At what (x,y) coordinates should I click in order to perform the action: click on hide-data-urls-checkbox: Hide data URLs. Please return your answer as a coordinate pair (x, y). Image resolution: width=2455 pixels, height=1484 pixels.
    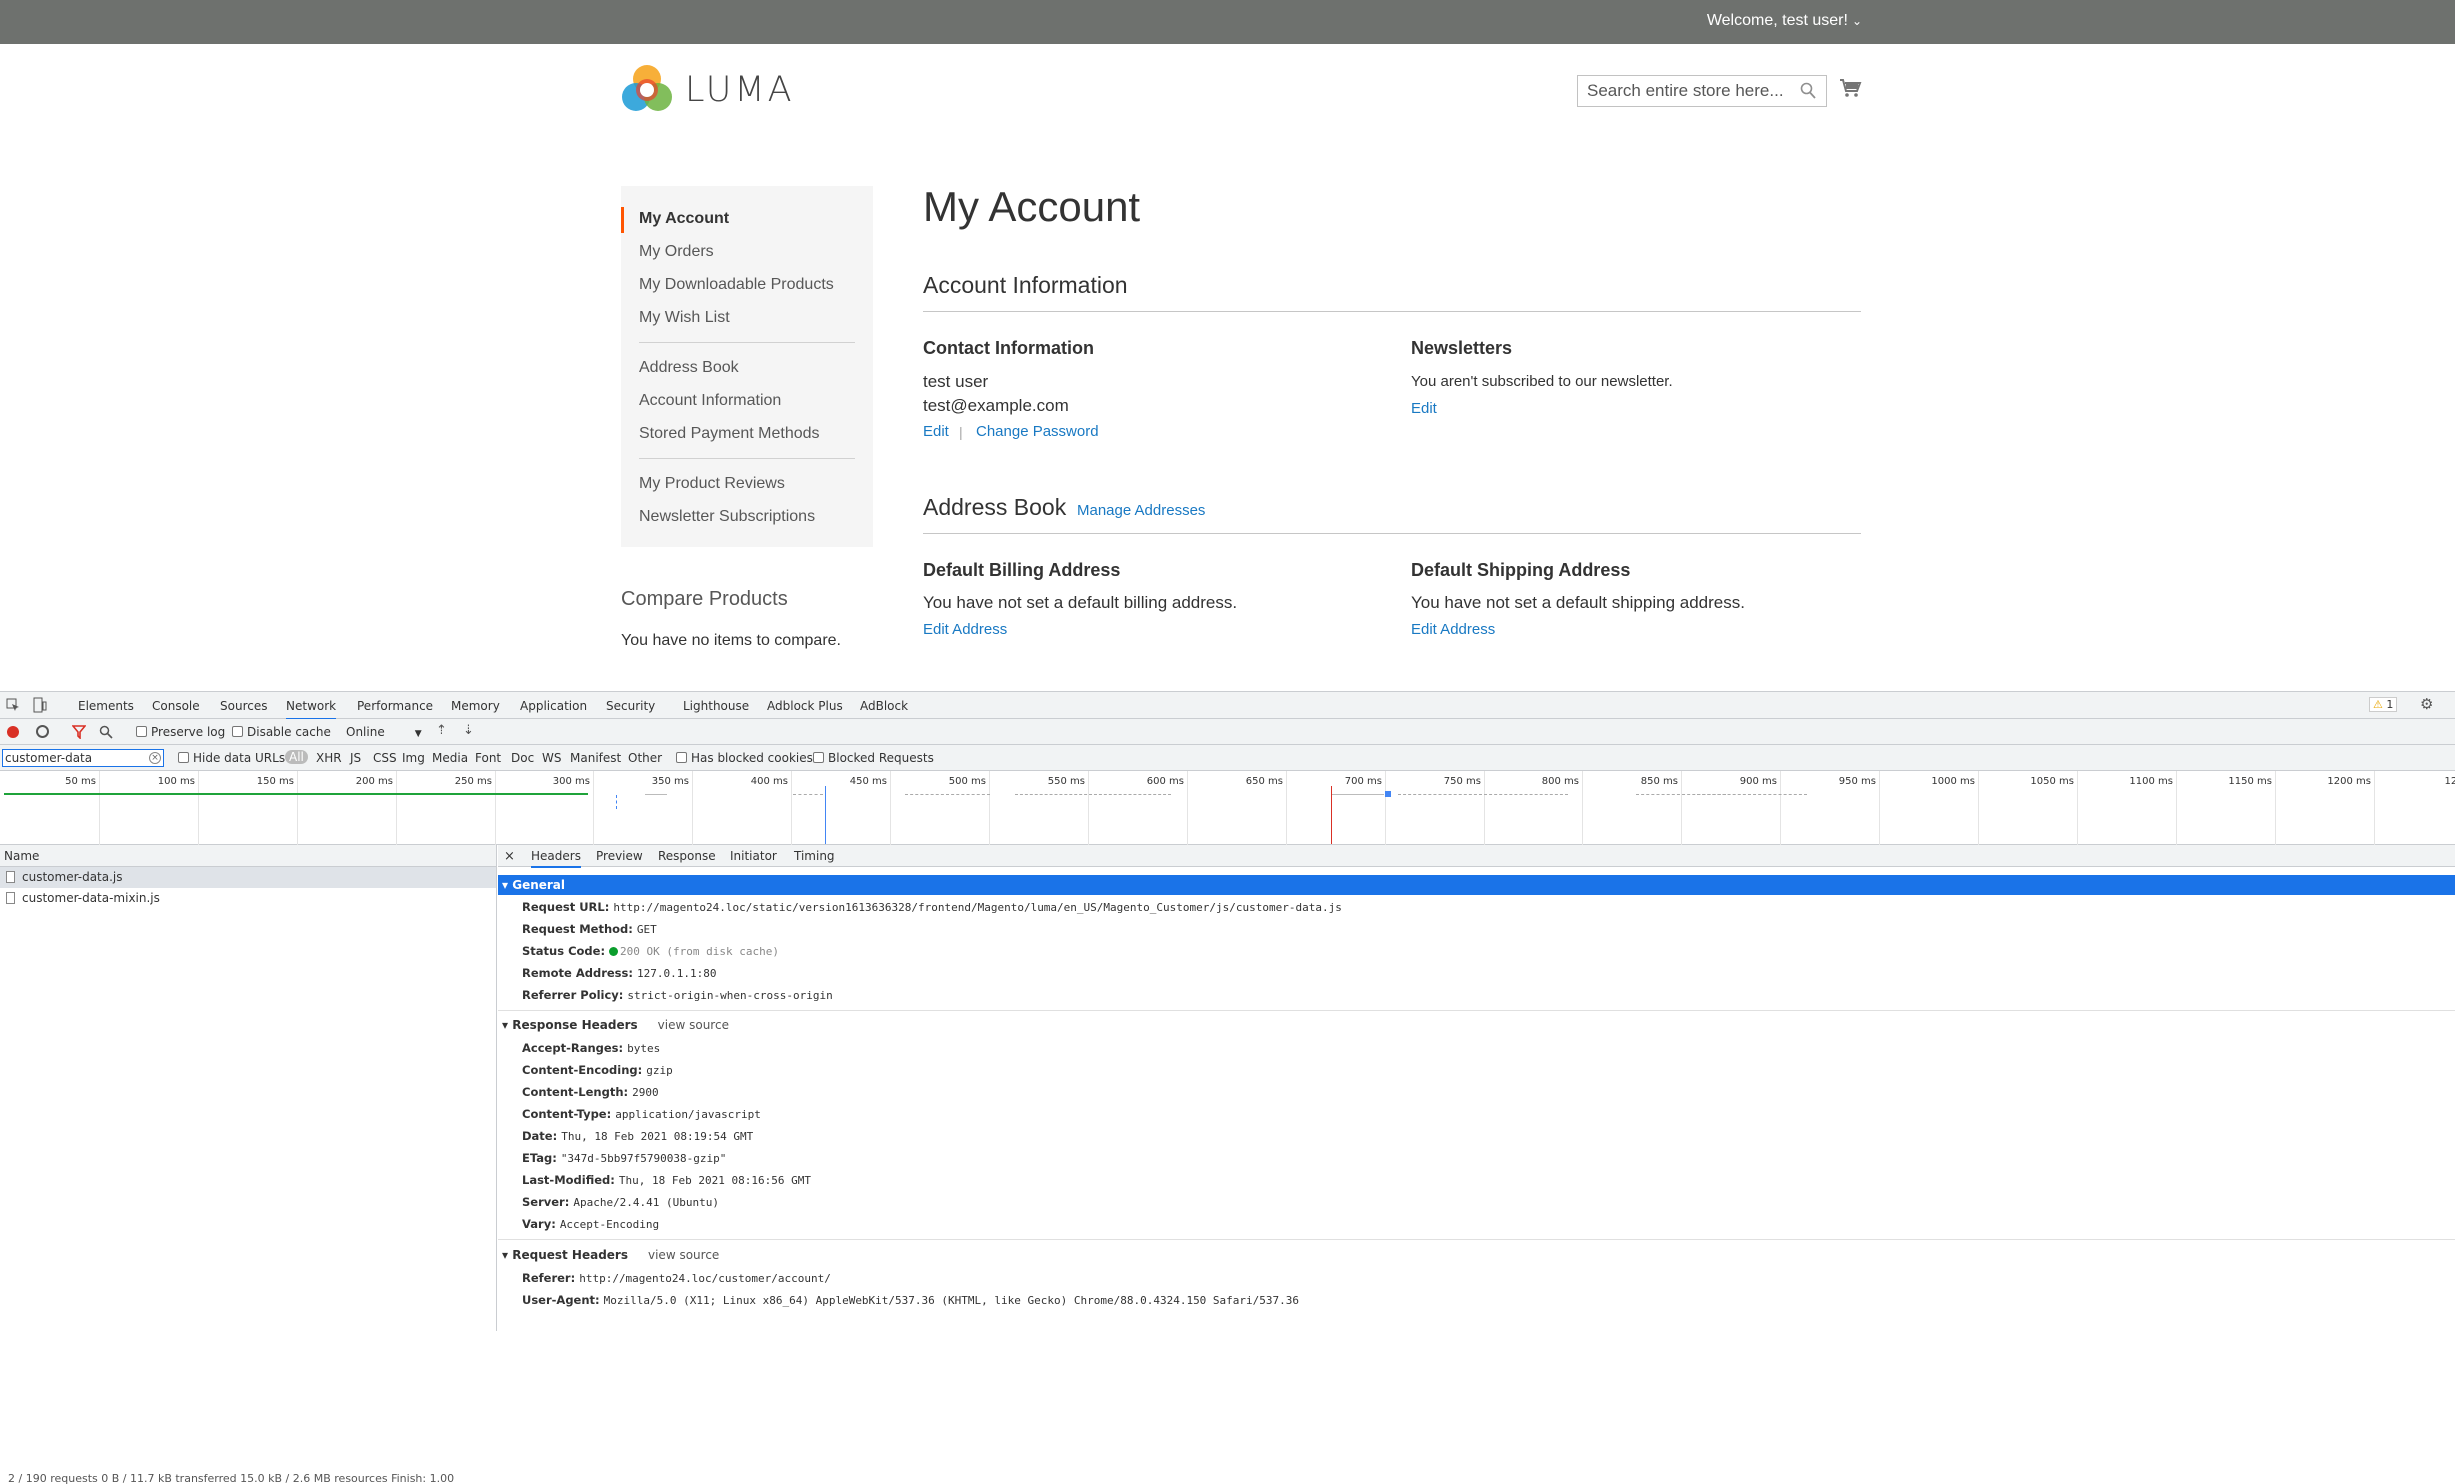
    Looking at the image, I should click on (231, 758).